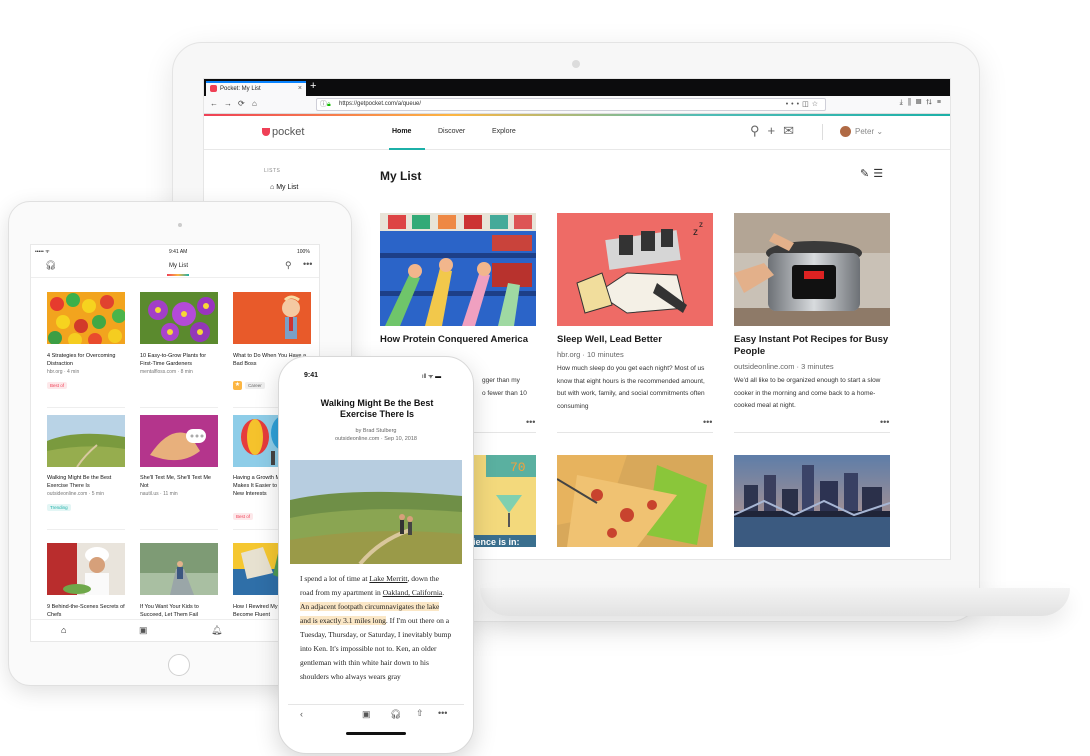  I want to click on user-name: Peter, so click(865, 131).